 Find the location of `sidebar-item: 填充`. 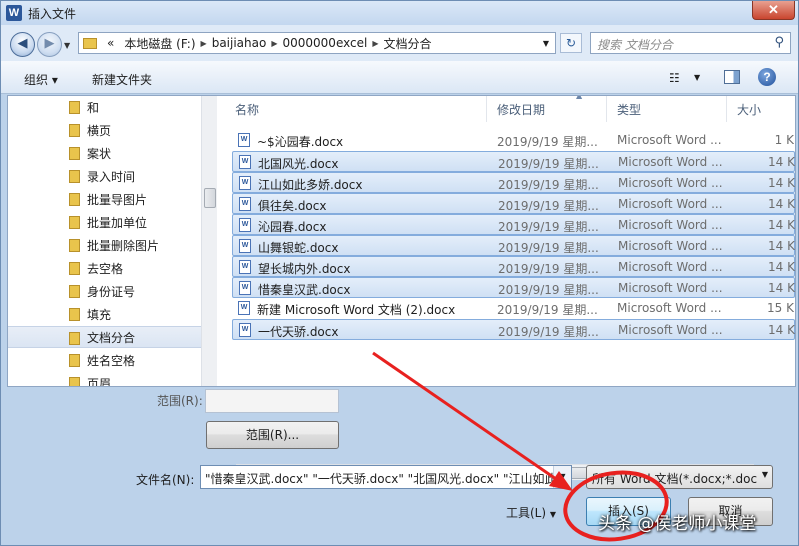

sidebar-item: 填充 is located at coordinates (104, 314).